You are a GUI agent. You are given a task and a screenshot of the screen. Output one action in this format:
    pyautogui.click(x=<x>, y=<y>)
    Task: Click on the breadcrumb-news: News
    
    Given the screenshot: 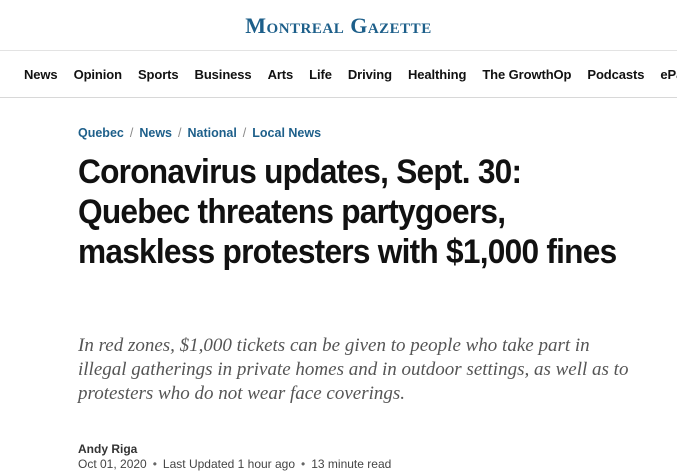 What is the action you would take?
    pyautogui.click(x=155, y=133)
    